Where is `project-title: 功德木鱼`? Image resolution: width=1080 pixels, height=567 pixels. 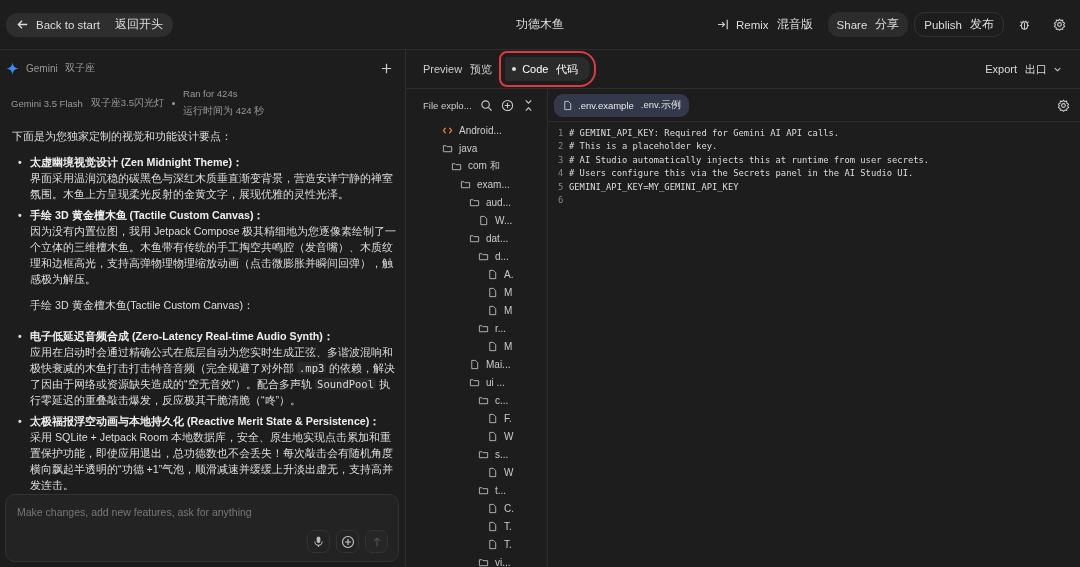 project-title: 功德木鱼 is located at coordinates (540, 24).